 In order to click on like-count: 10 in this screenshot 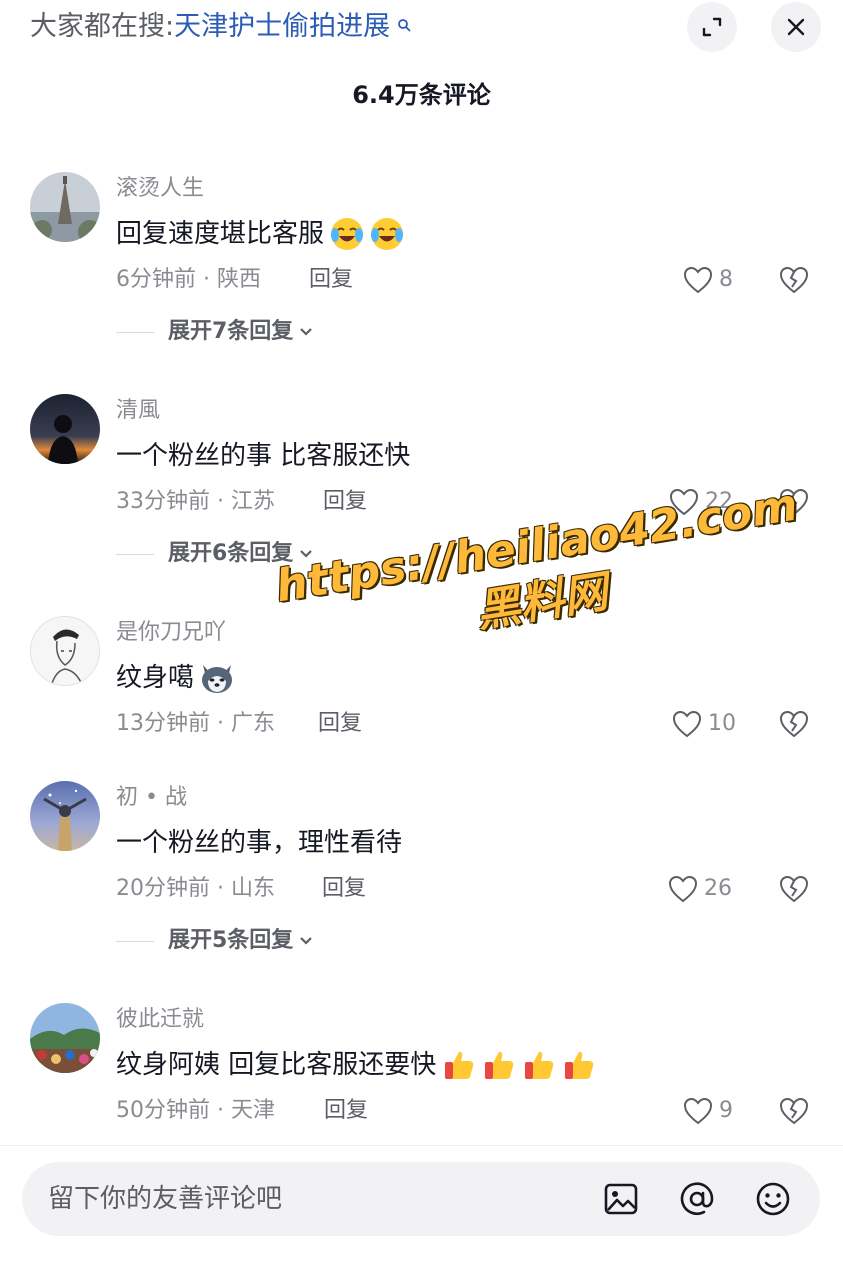, I will do `click(722, 723)`.